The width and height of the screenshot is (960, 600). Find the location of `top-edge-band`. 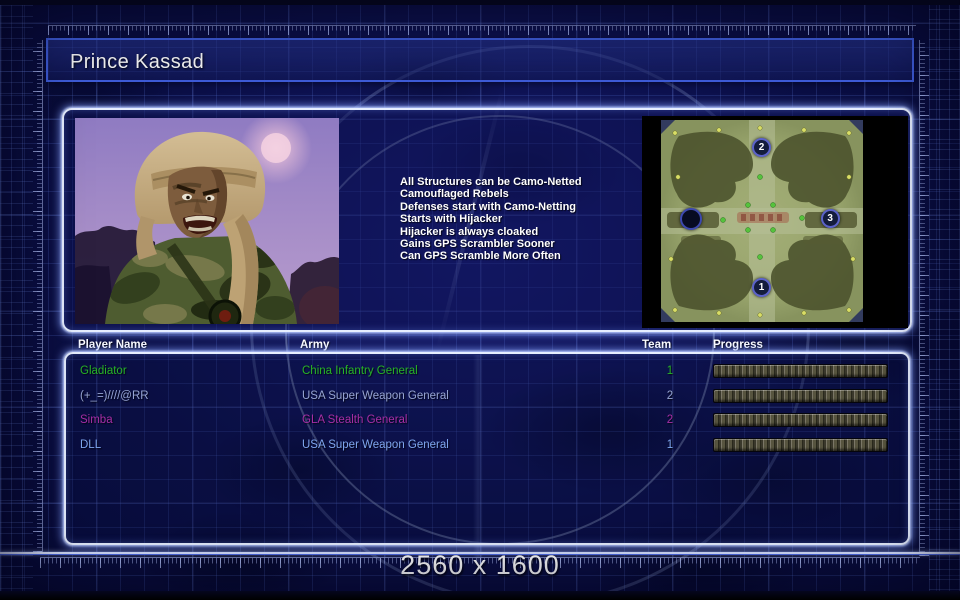

top-edge-band is located at coordinates (480, 2).